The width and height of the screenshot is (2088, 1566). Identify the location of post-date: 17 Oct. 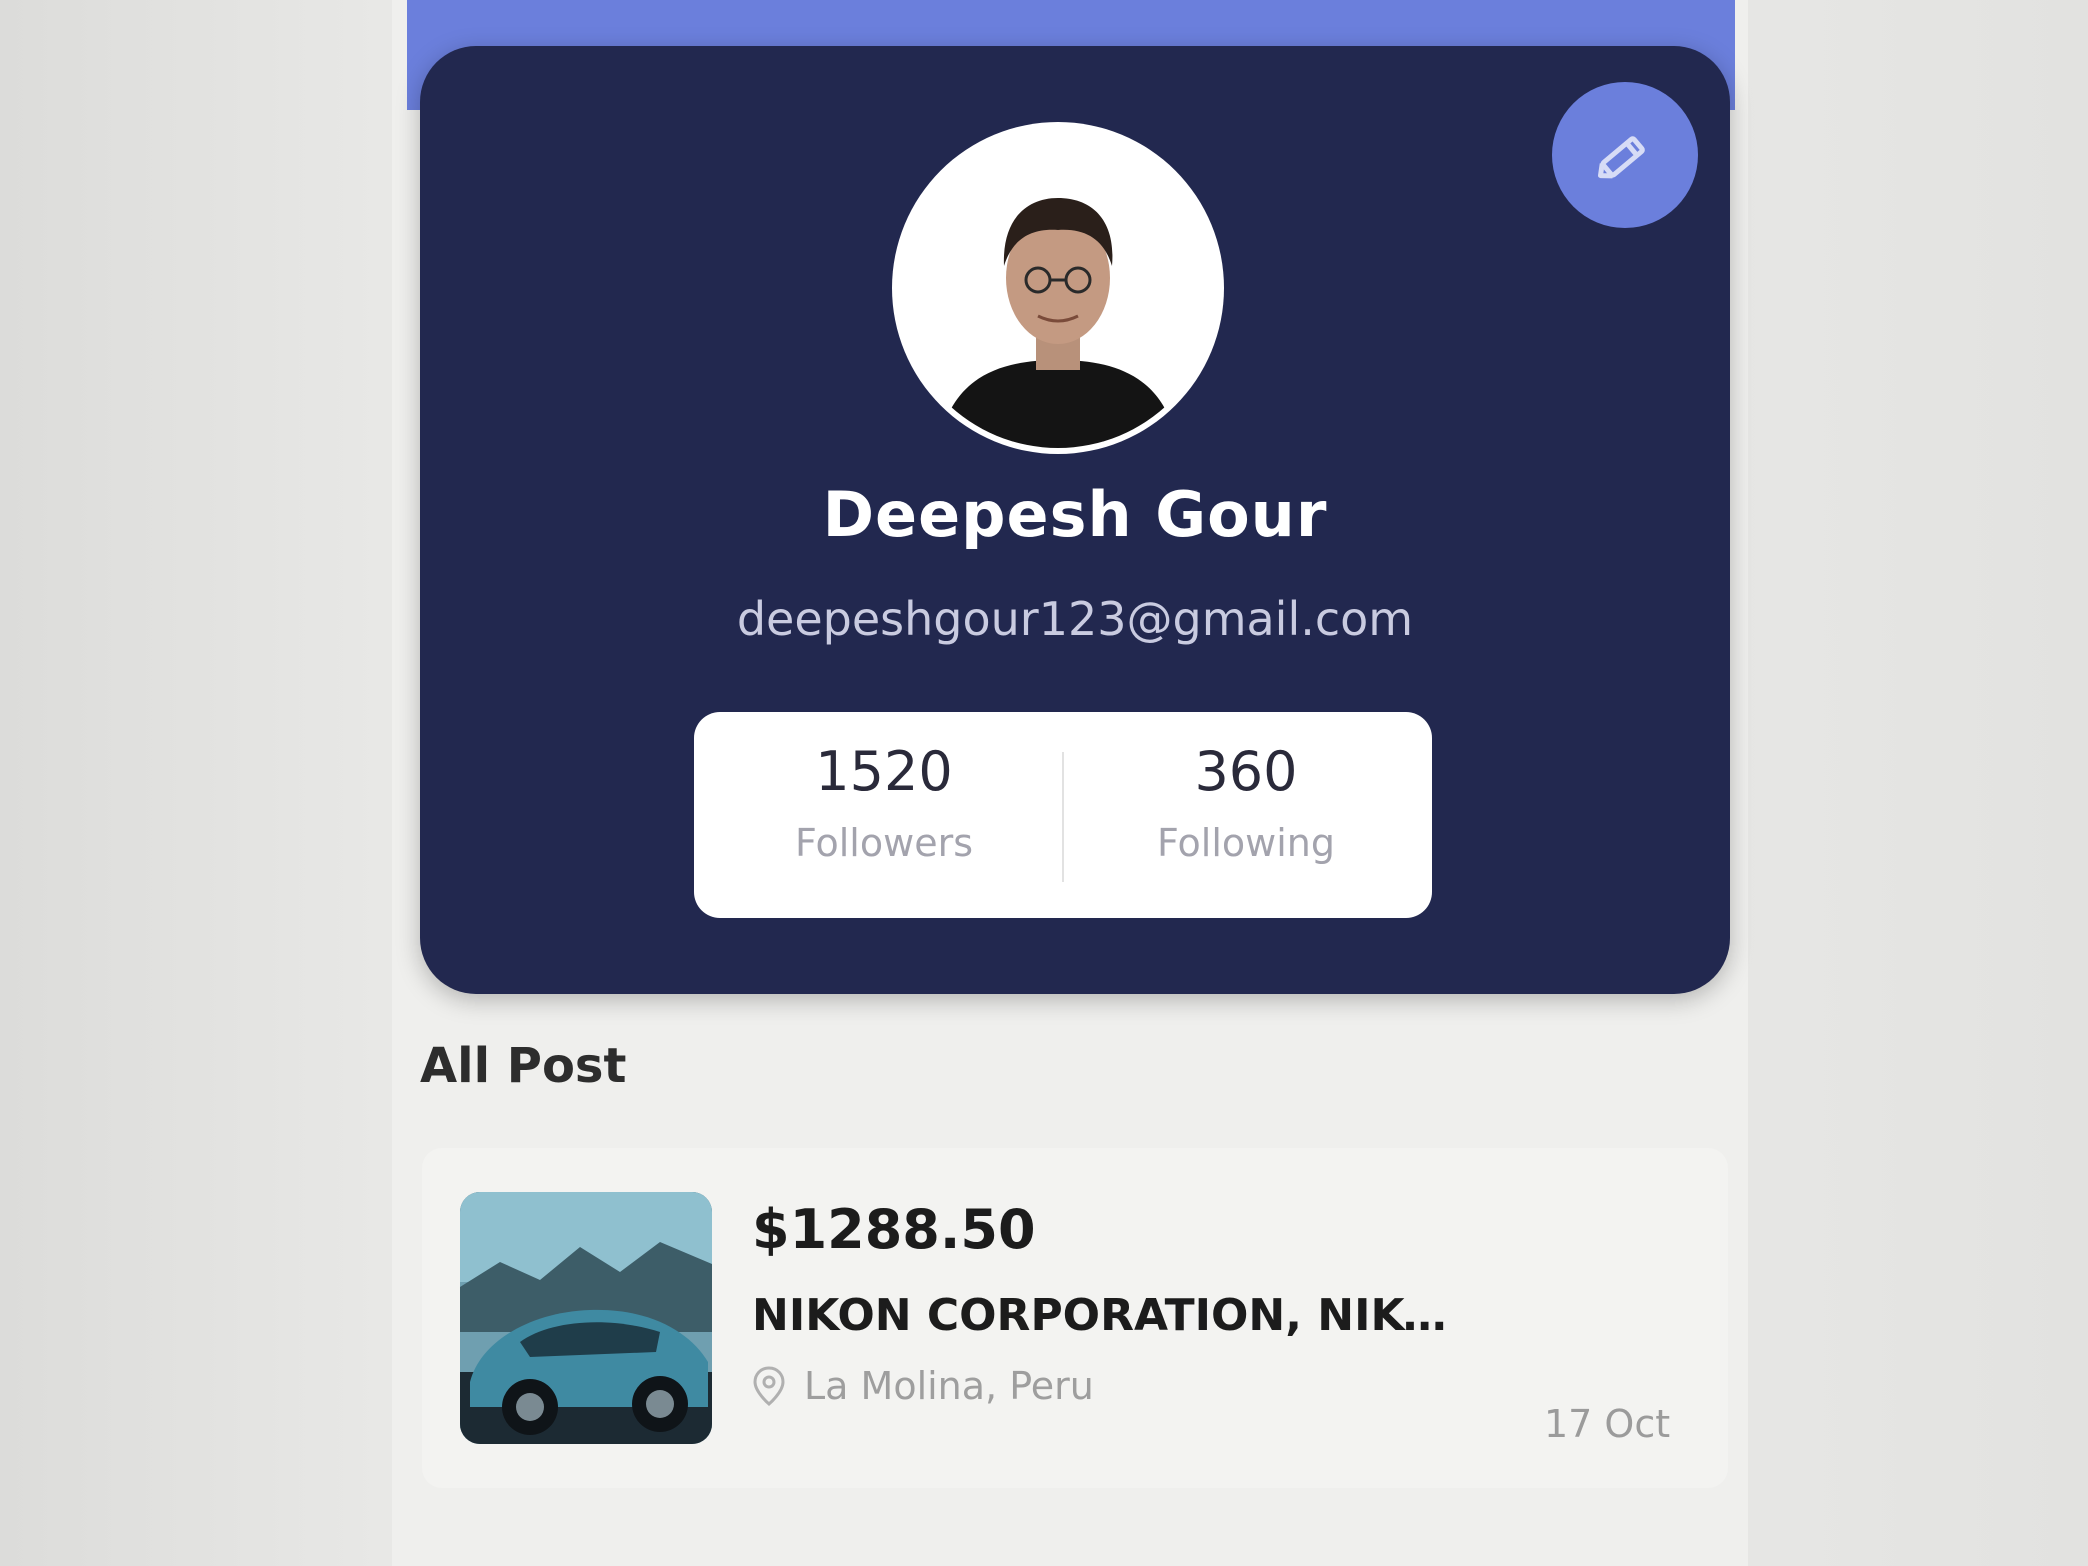
(1607, 1424).